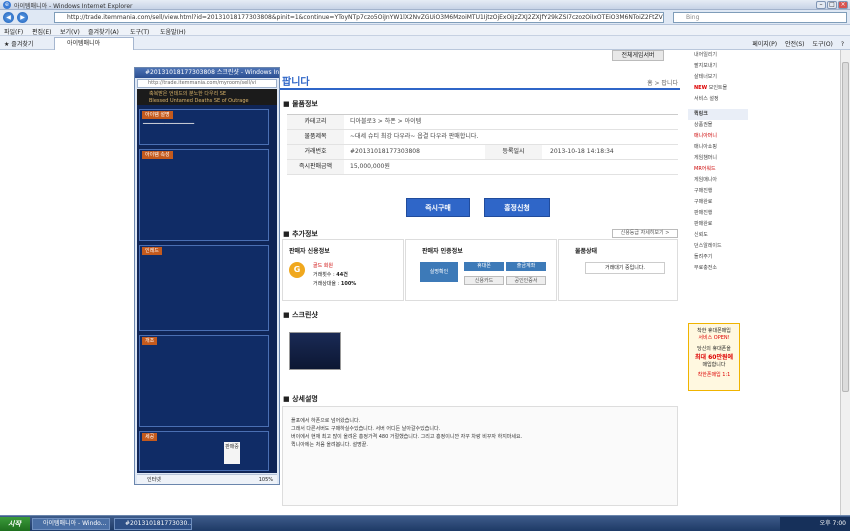  I want to click on seller-credit-card: 판매자 신용정보 G 골드 회원 거래횟수 : 44건 거래상대율 : 100%, so click(343, 270).